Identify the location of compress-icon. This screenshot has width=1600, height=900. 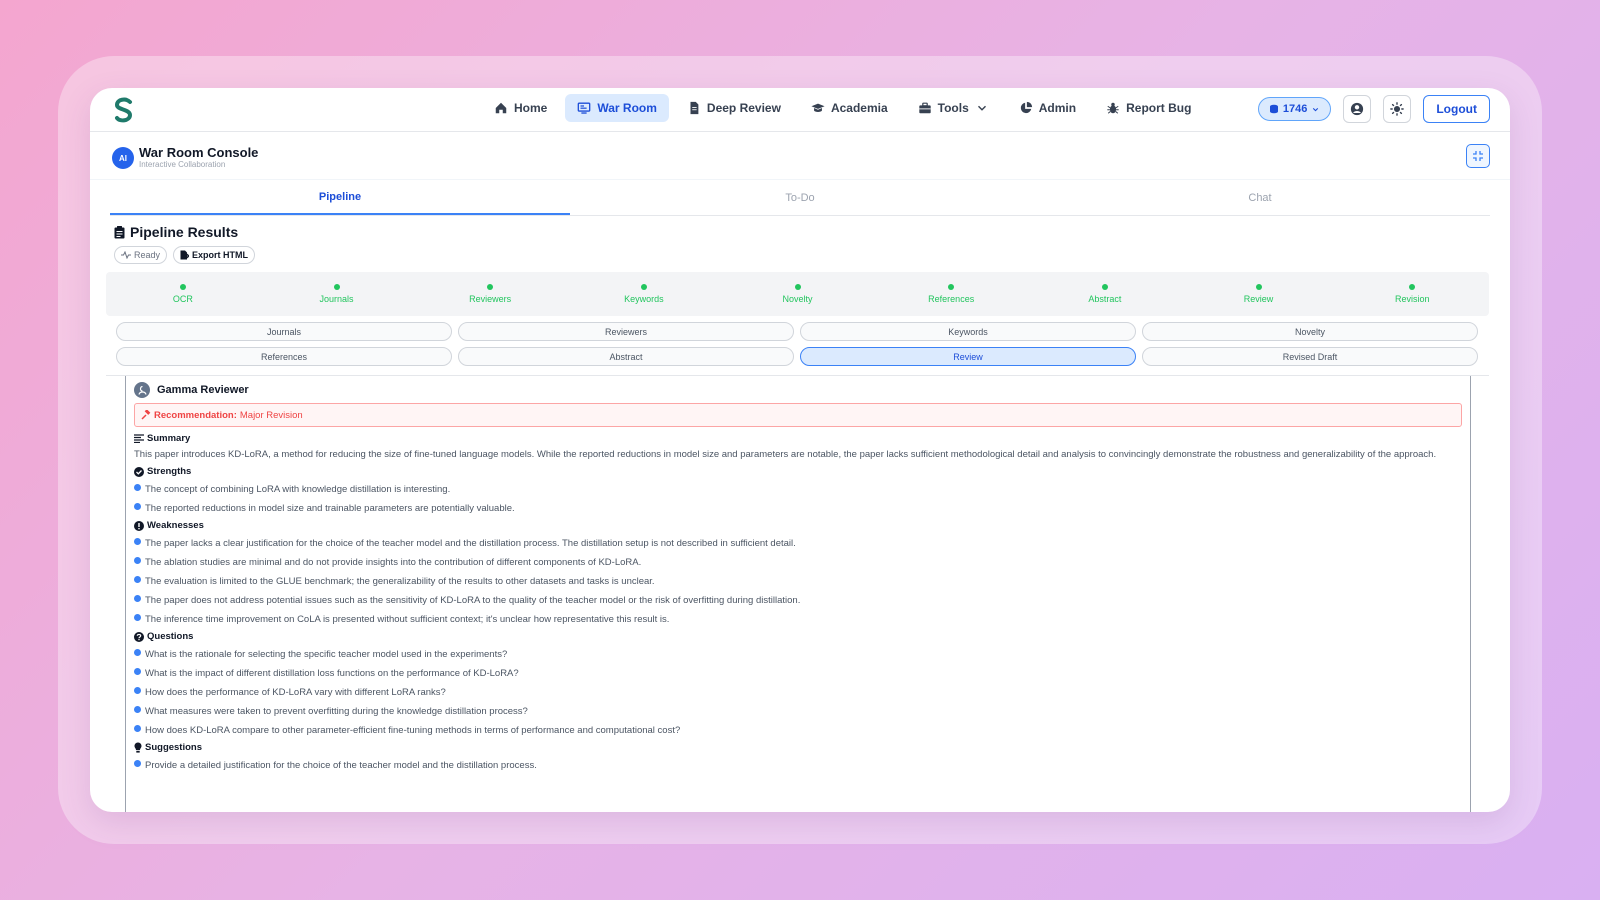
(1478, 156).